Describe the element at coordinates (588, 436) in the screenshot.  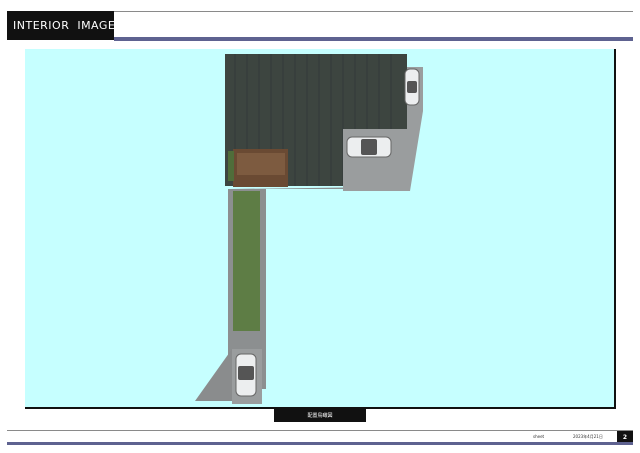
I see `footer-date: 2023年4月21日` at that location.